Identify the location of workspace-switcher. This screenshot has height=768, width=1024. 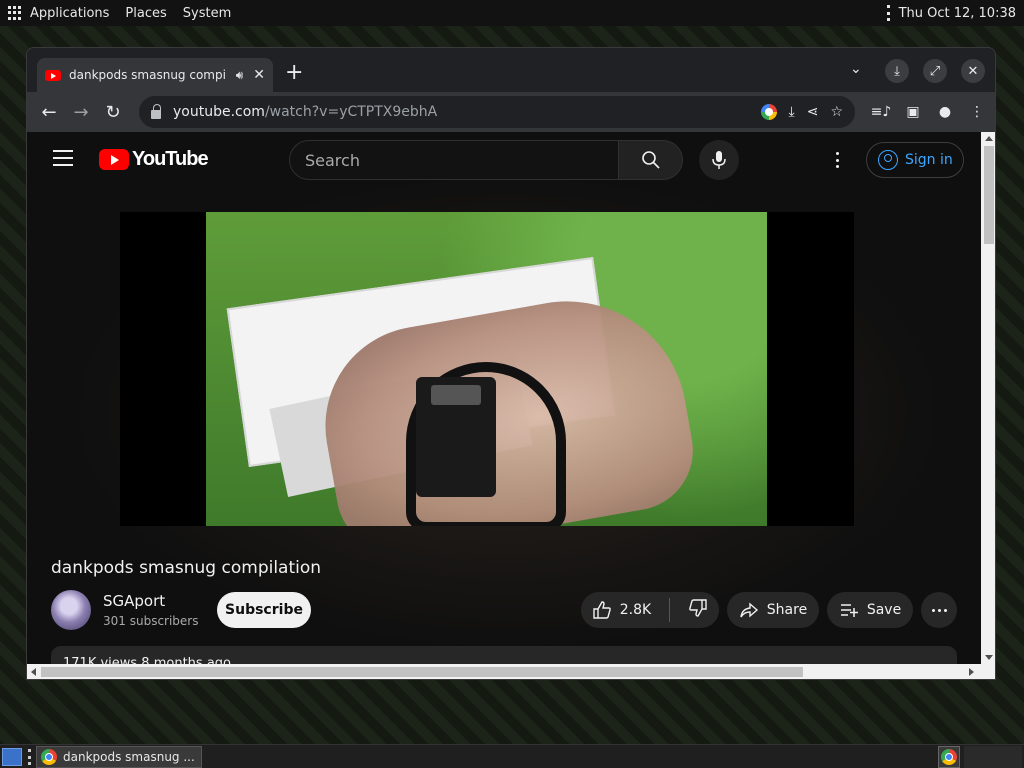
(993, 757).